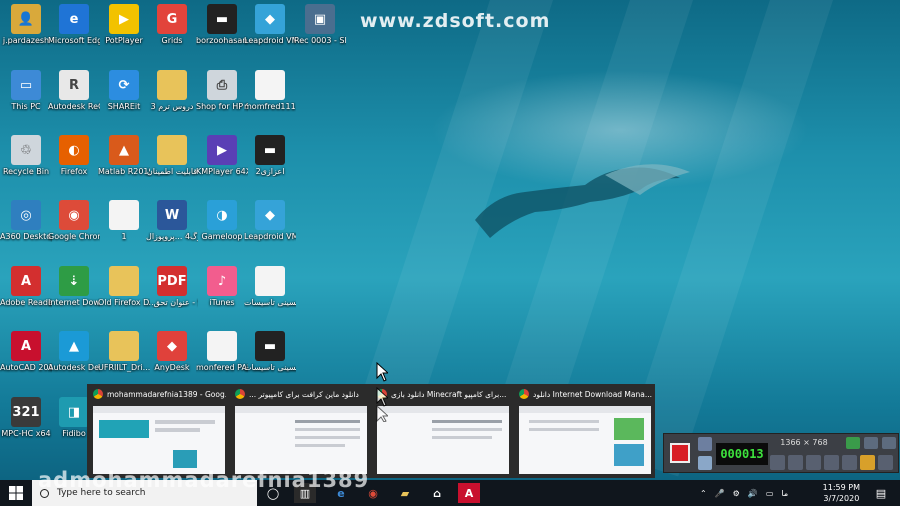 The height and width of the screenshot is (506, 900). What do you see at coordinates (222, 150) in the screenshot?
I see `kmplayer-icon: ▶` at bounding box center [222, 150].